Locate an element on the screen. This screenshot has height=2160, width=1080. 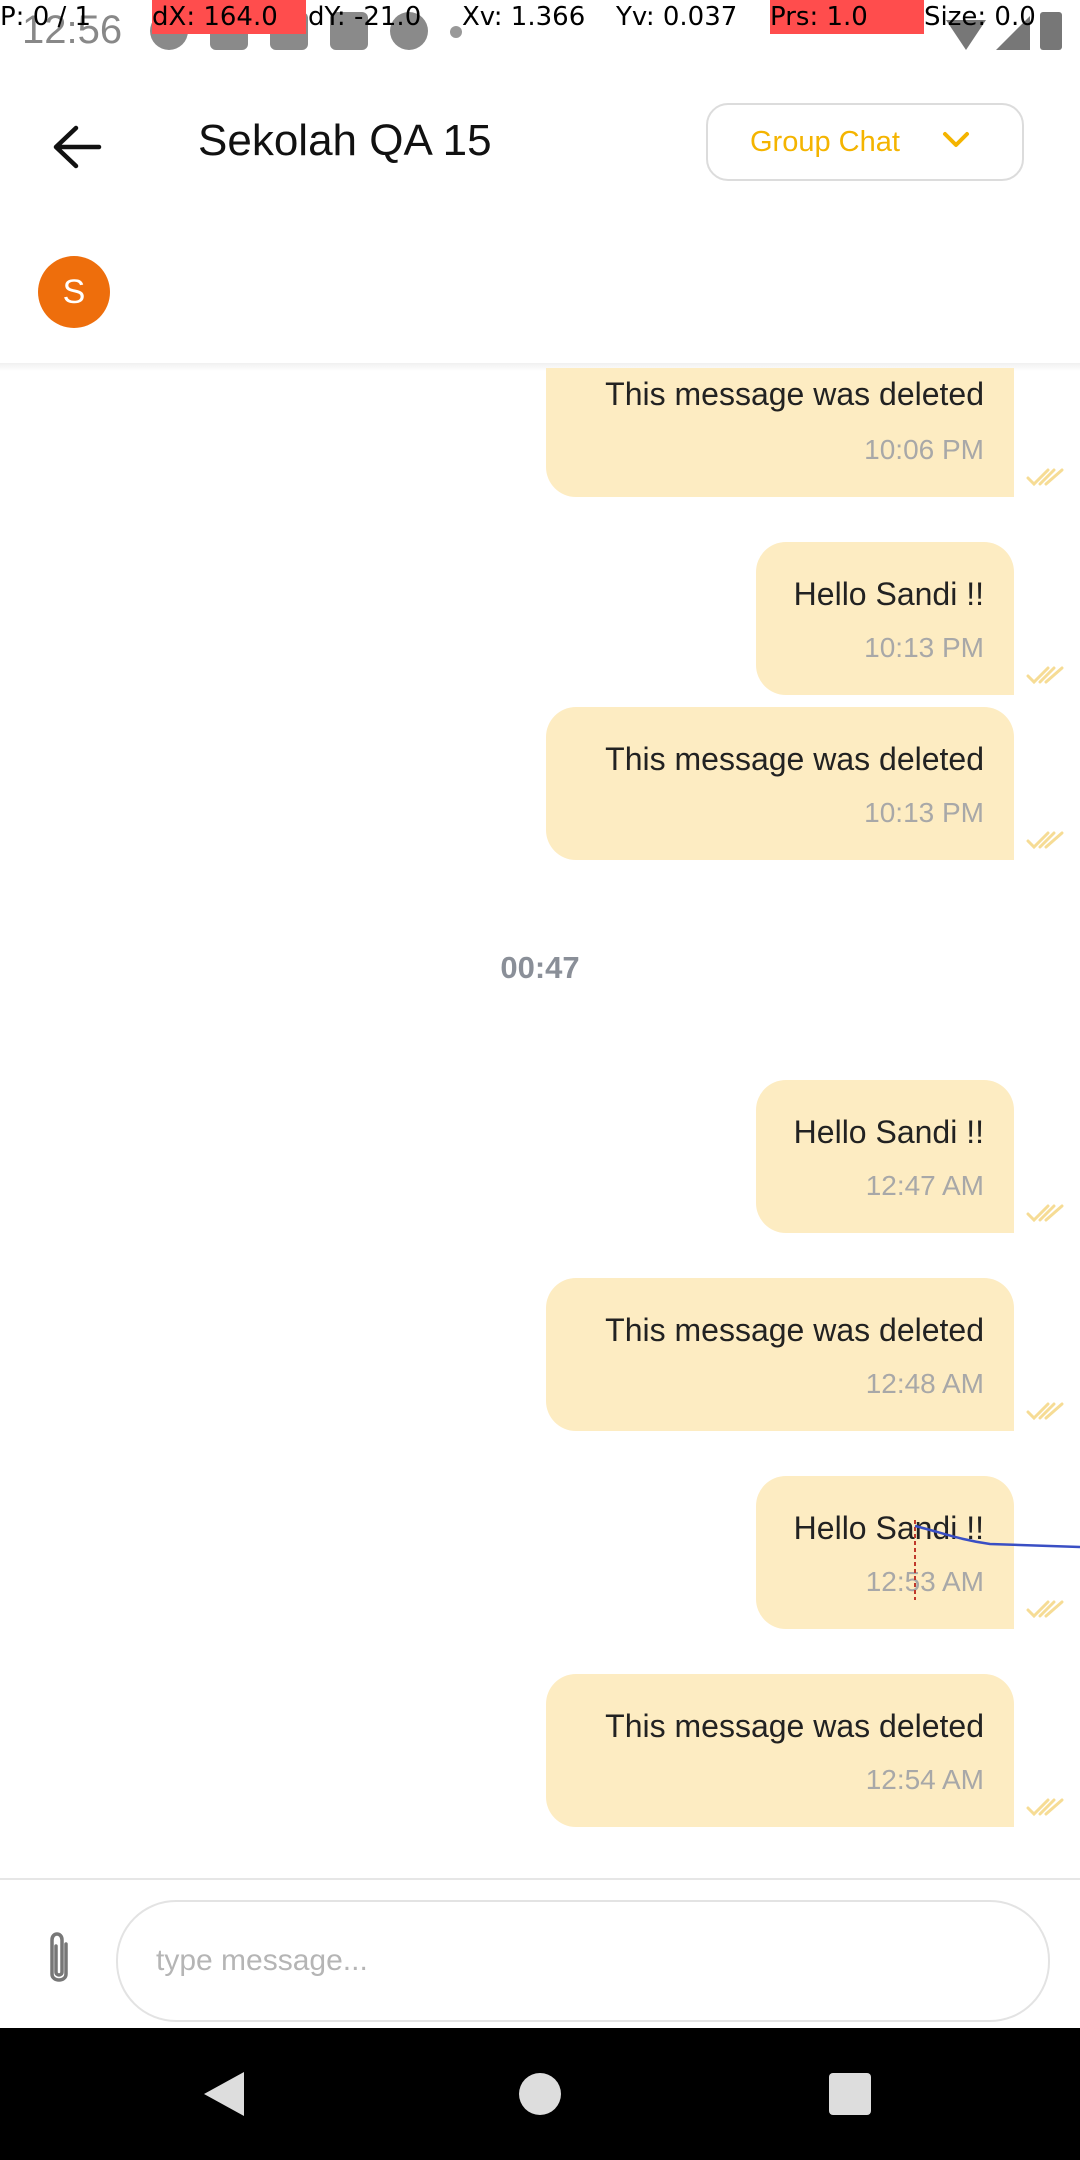
composer is located at coordinates (540, 1953).